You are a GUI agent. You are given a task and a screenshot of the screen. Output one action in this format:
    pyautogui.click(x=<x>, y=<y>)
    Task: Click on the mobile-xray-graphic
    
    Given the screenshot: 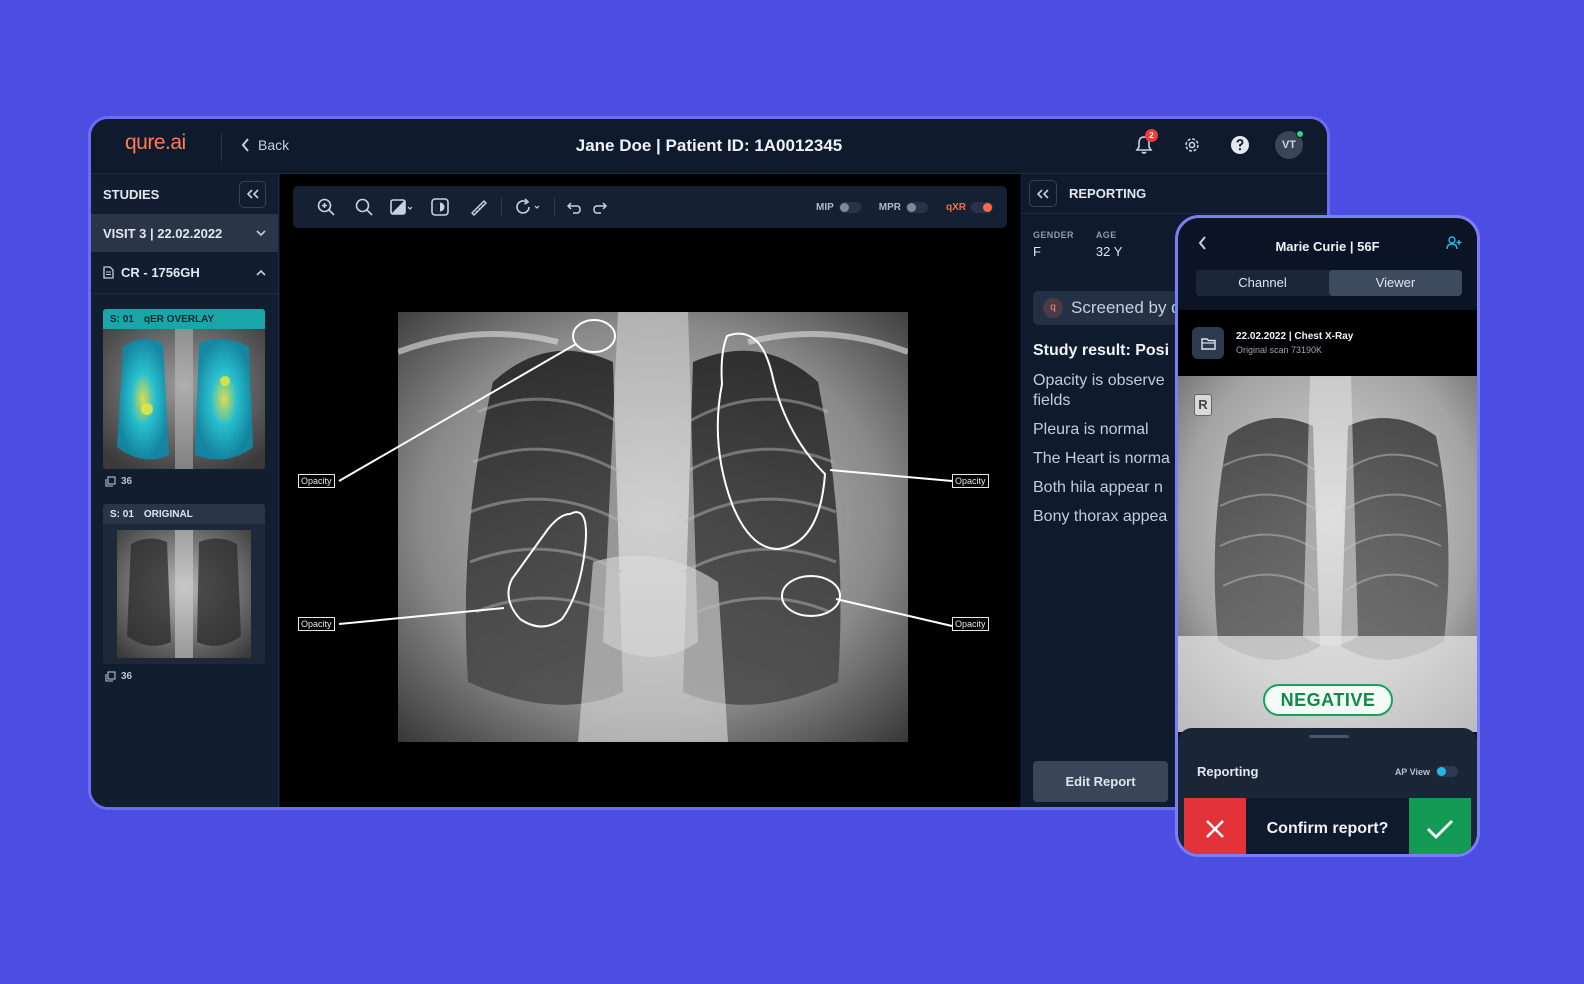 What is the action you would take?
    pyautogui.click(x=1327, y=554)
    